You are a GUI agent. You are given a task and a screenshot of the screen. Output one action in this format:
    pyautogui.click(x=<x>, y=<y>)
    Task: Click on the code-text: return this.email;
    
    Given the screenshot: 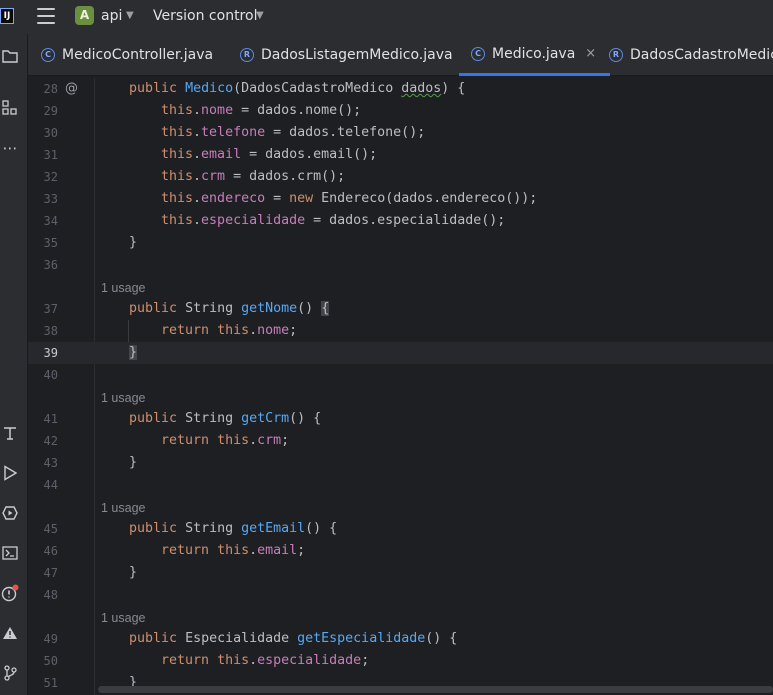 What is the action you would take?
    pyautogui.click(x=233, y=550)
    